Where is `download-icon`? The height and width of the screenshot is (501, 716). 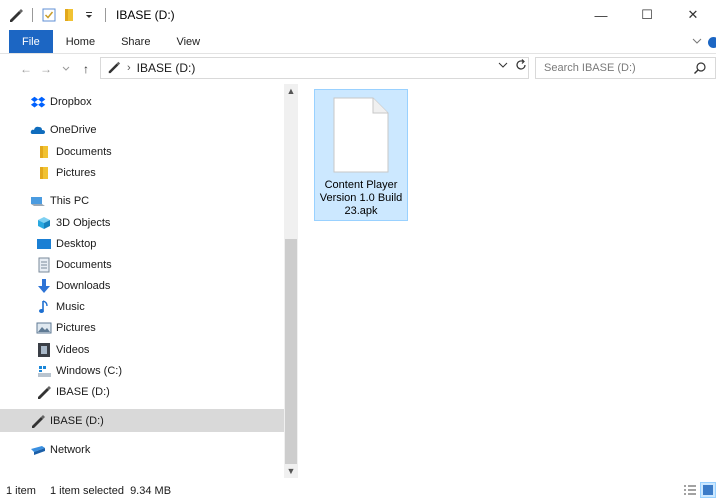
download-icon is located at coordinates (44, 286).